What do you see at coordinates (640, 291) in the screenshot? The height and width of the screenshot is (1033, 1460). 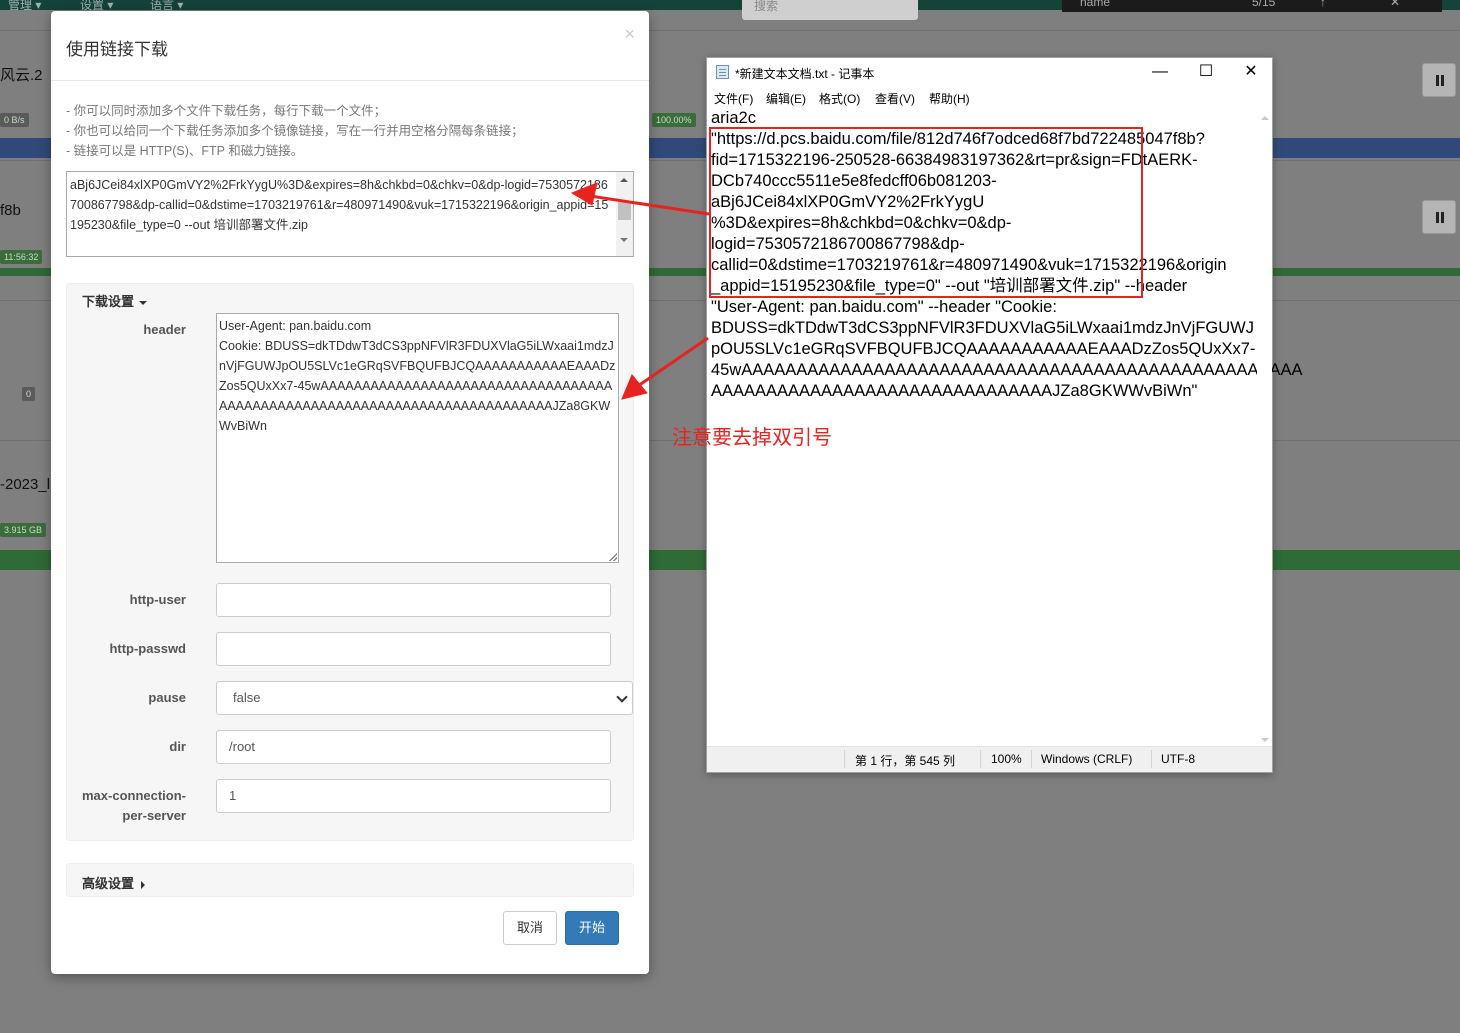 I see `annotation-arrows` at bounding box center [640, 291].